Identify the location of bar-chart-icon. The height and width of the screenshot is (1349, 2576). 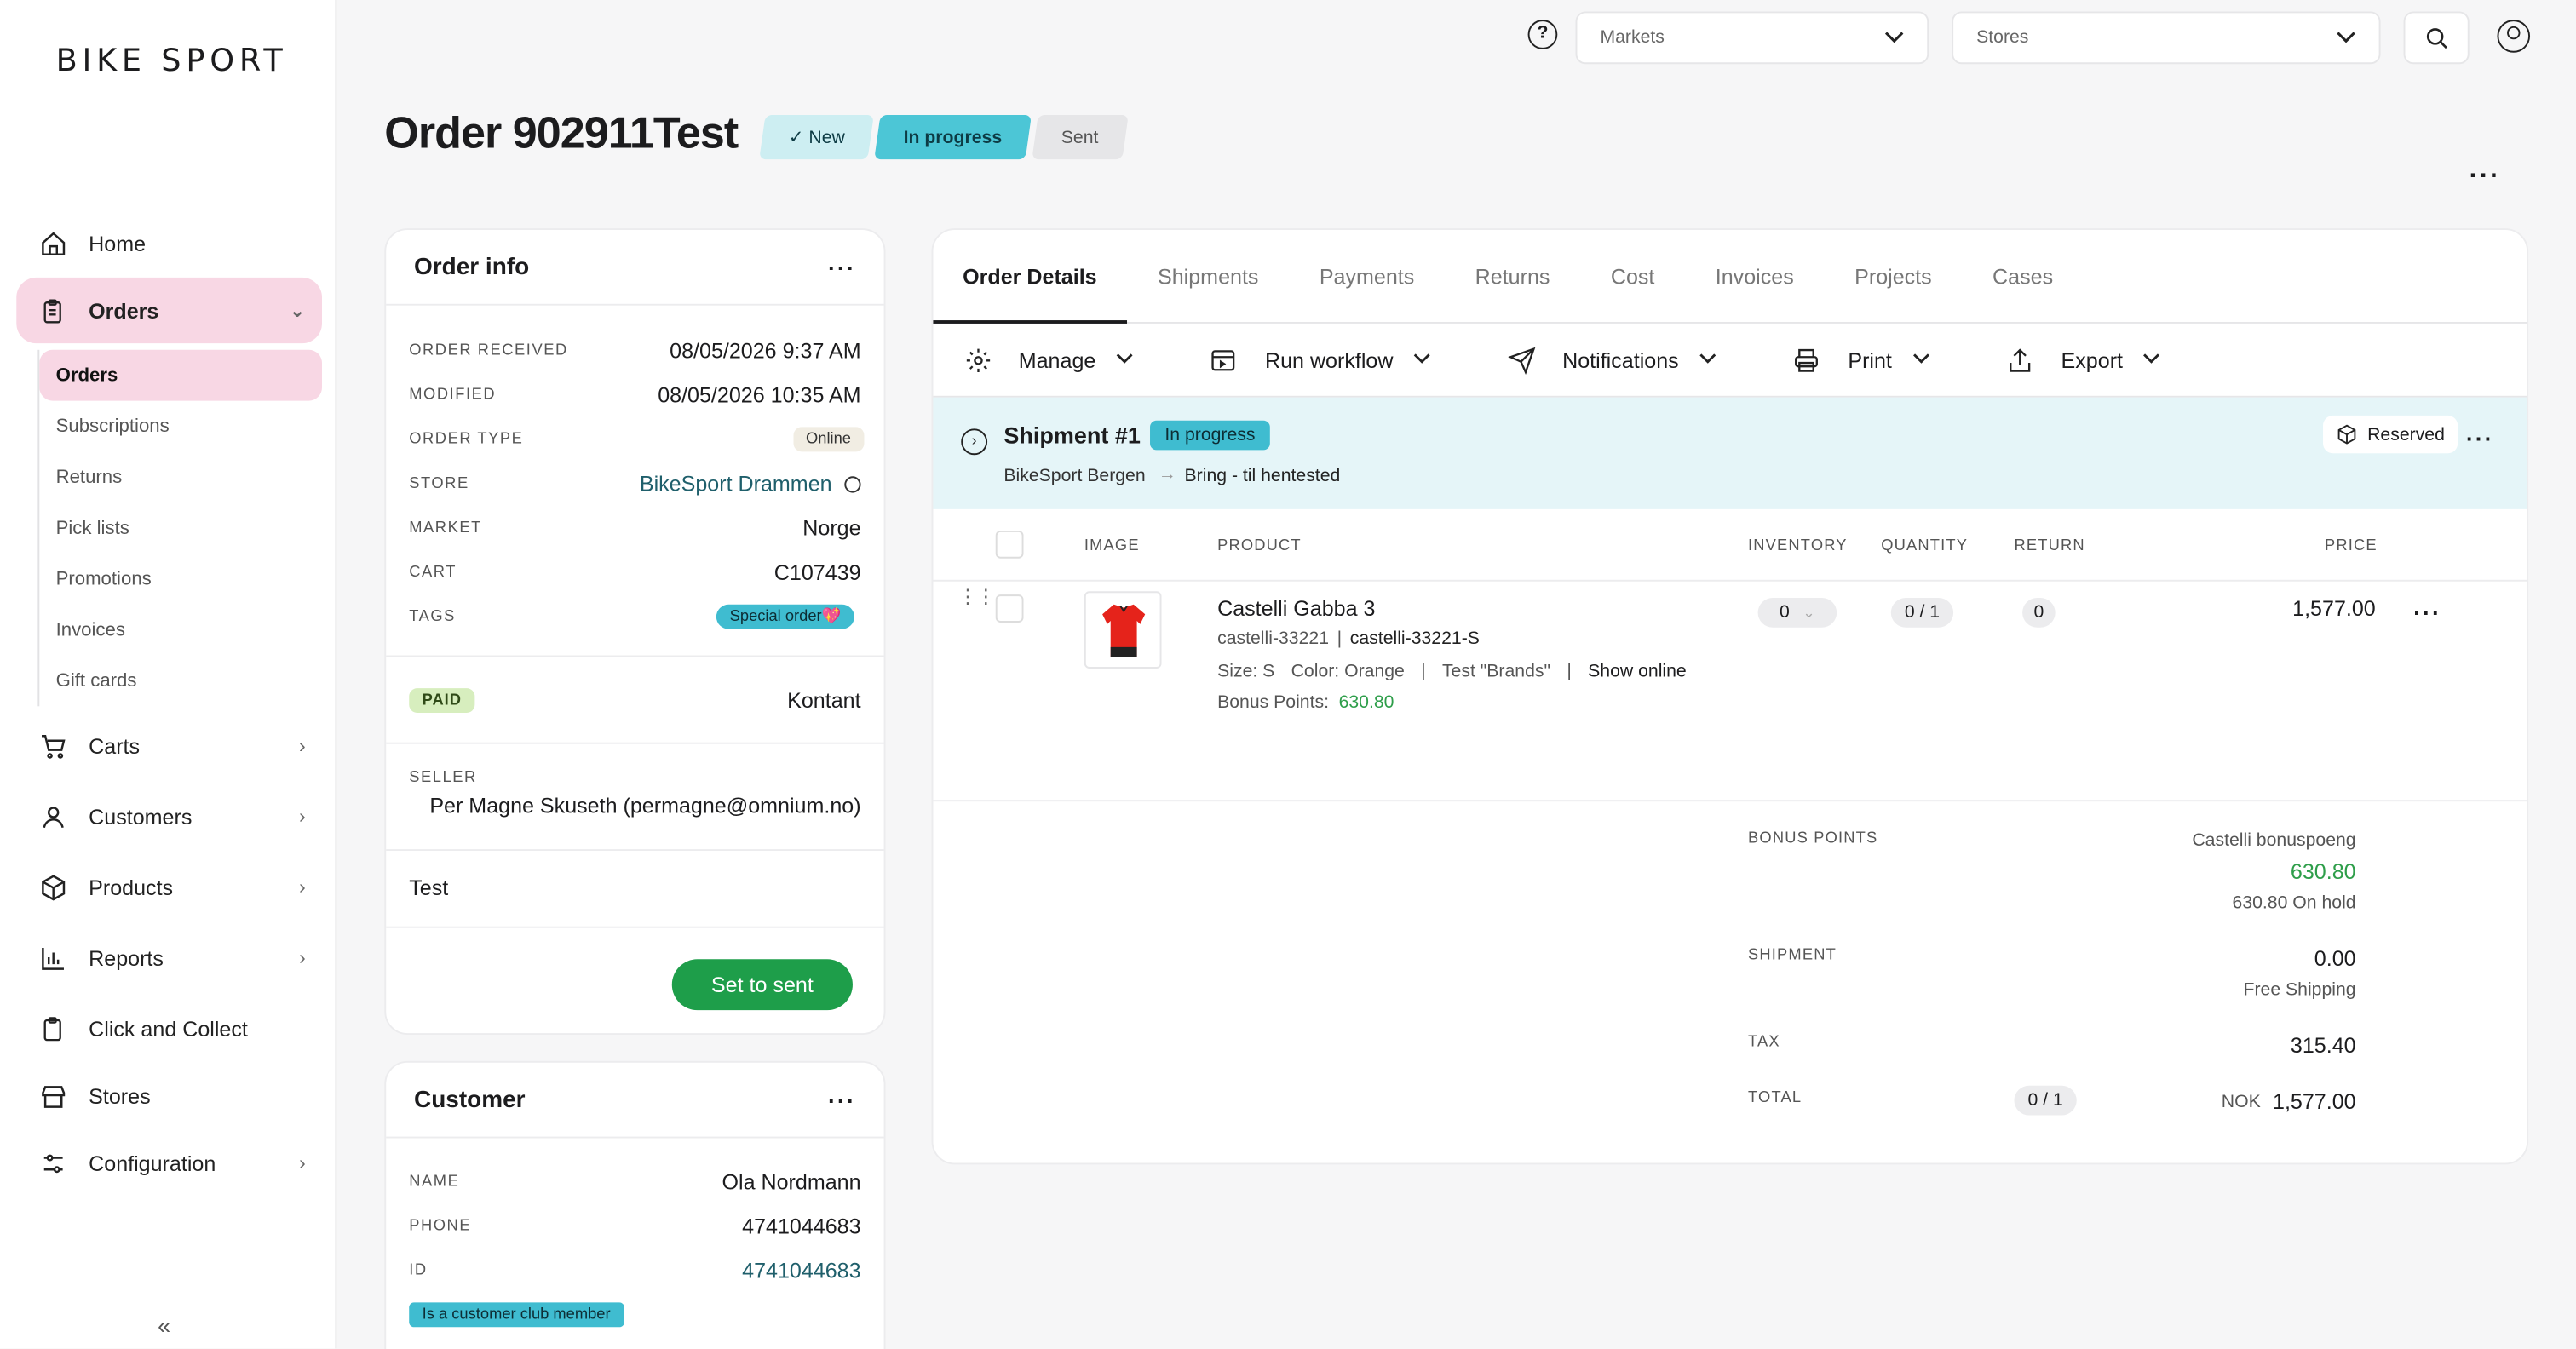
(52, 958).